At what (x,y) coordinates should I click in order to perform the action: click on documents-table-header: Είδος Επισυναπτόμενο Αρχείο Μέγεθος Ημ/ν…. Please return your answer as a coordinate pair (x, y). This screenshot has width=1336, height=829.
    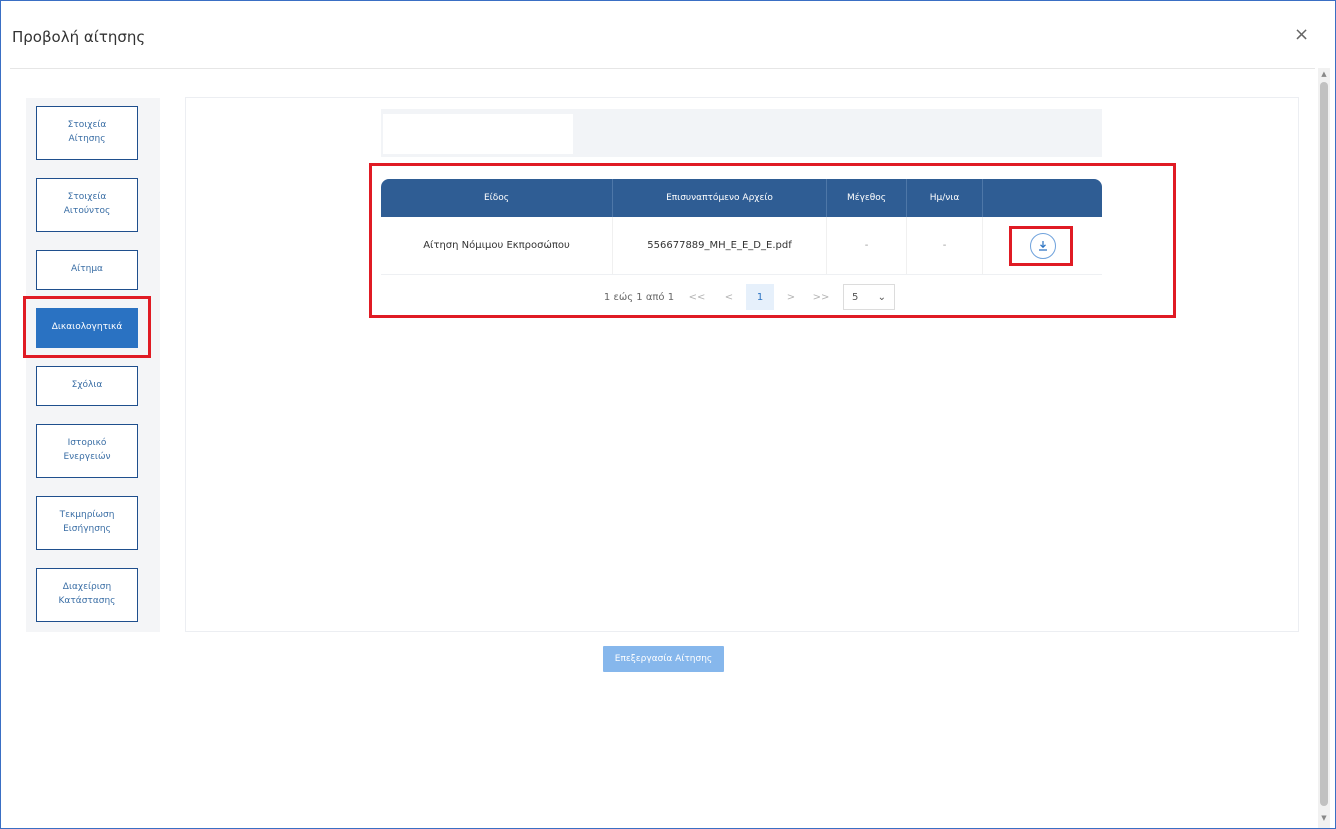
    Looking at the image, I should click on (741, 198).